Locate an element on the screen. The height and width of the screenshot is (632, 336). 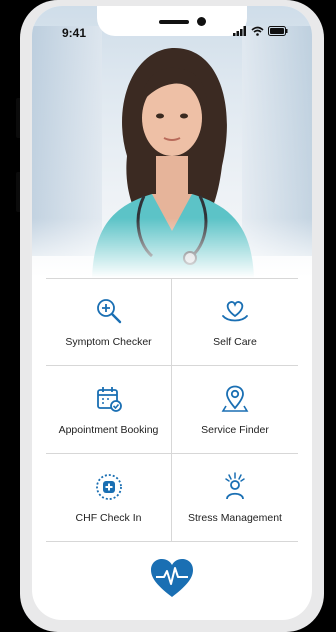
photo-fade is located at coordinates (172, 248).